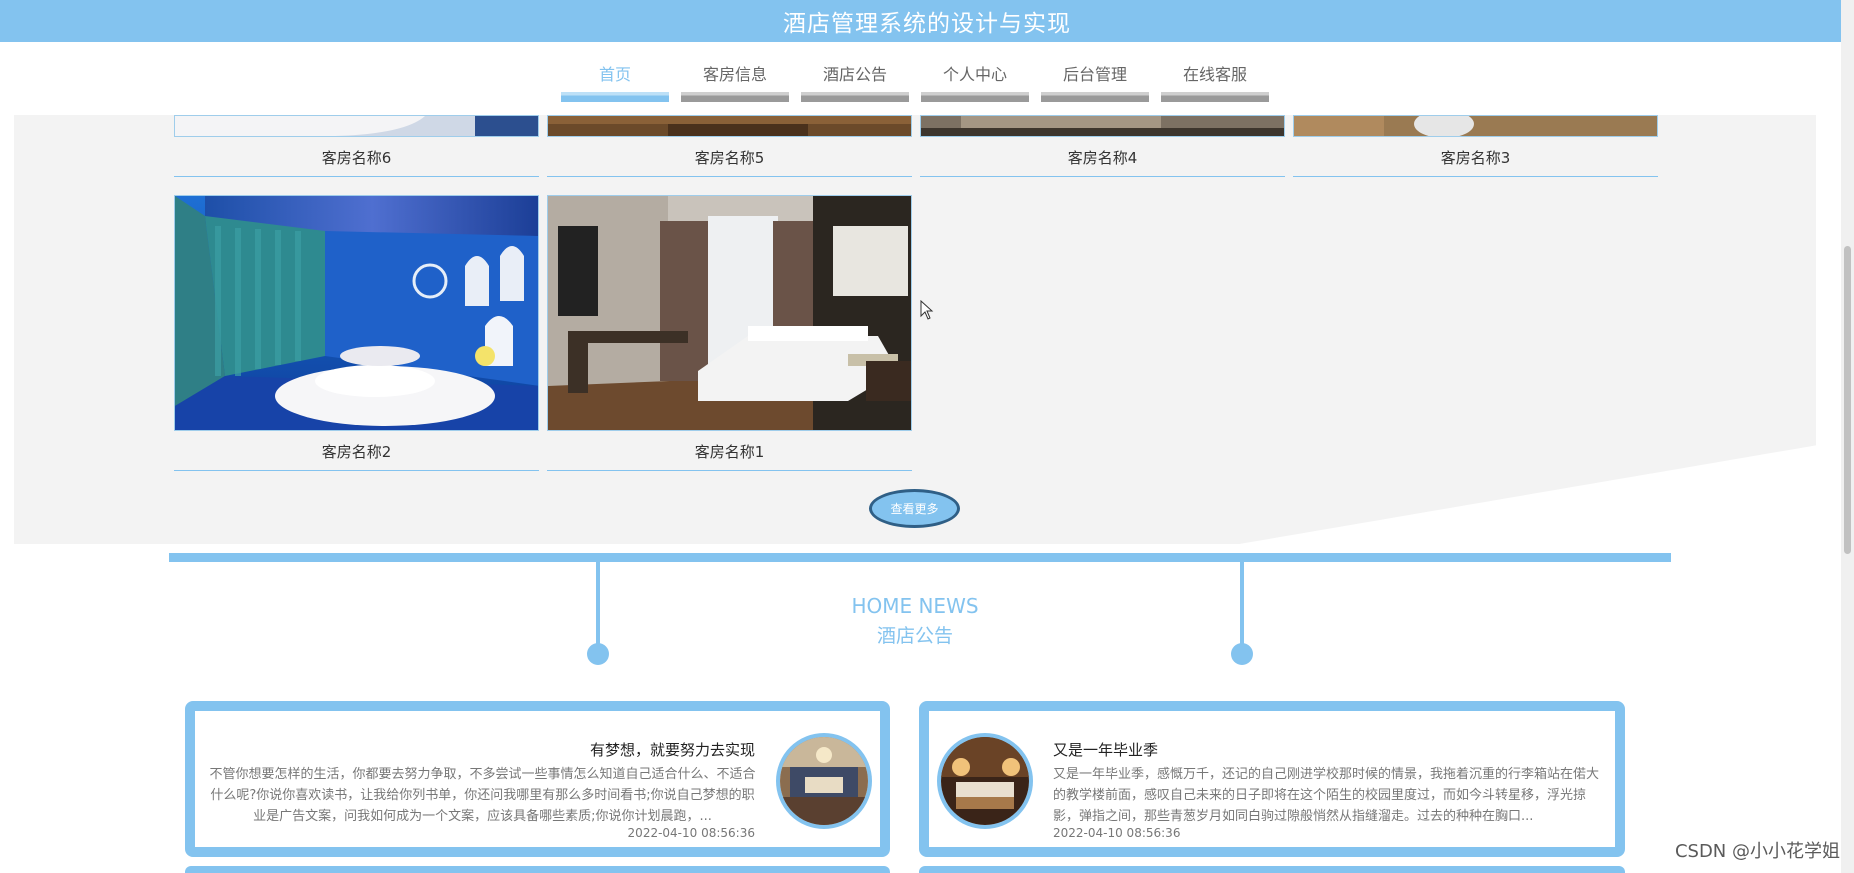 This screenshot has height=873, width=1854. I want to click on watermark: CSDN @小小花学姐, so click(1757, 851).